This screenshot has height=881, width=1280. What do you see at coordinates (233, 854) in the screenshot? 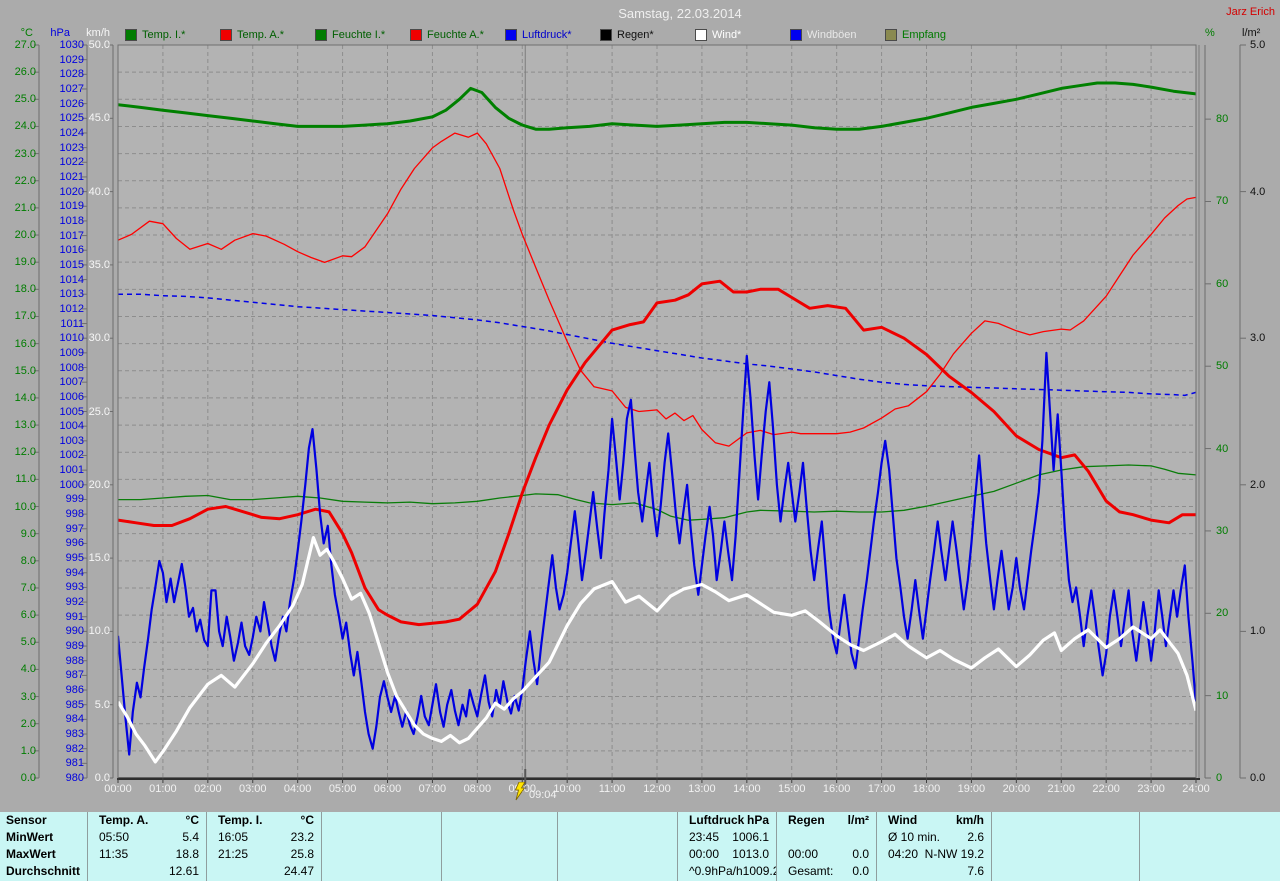
I see `table-cell-left: 21:25` at bounding box center [233, 854].